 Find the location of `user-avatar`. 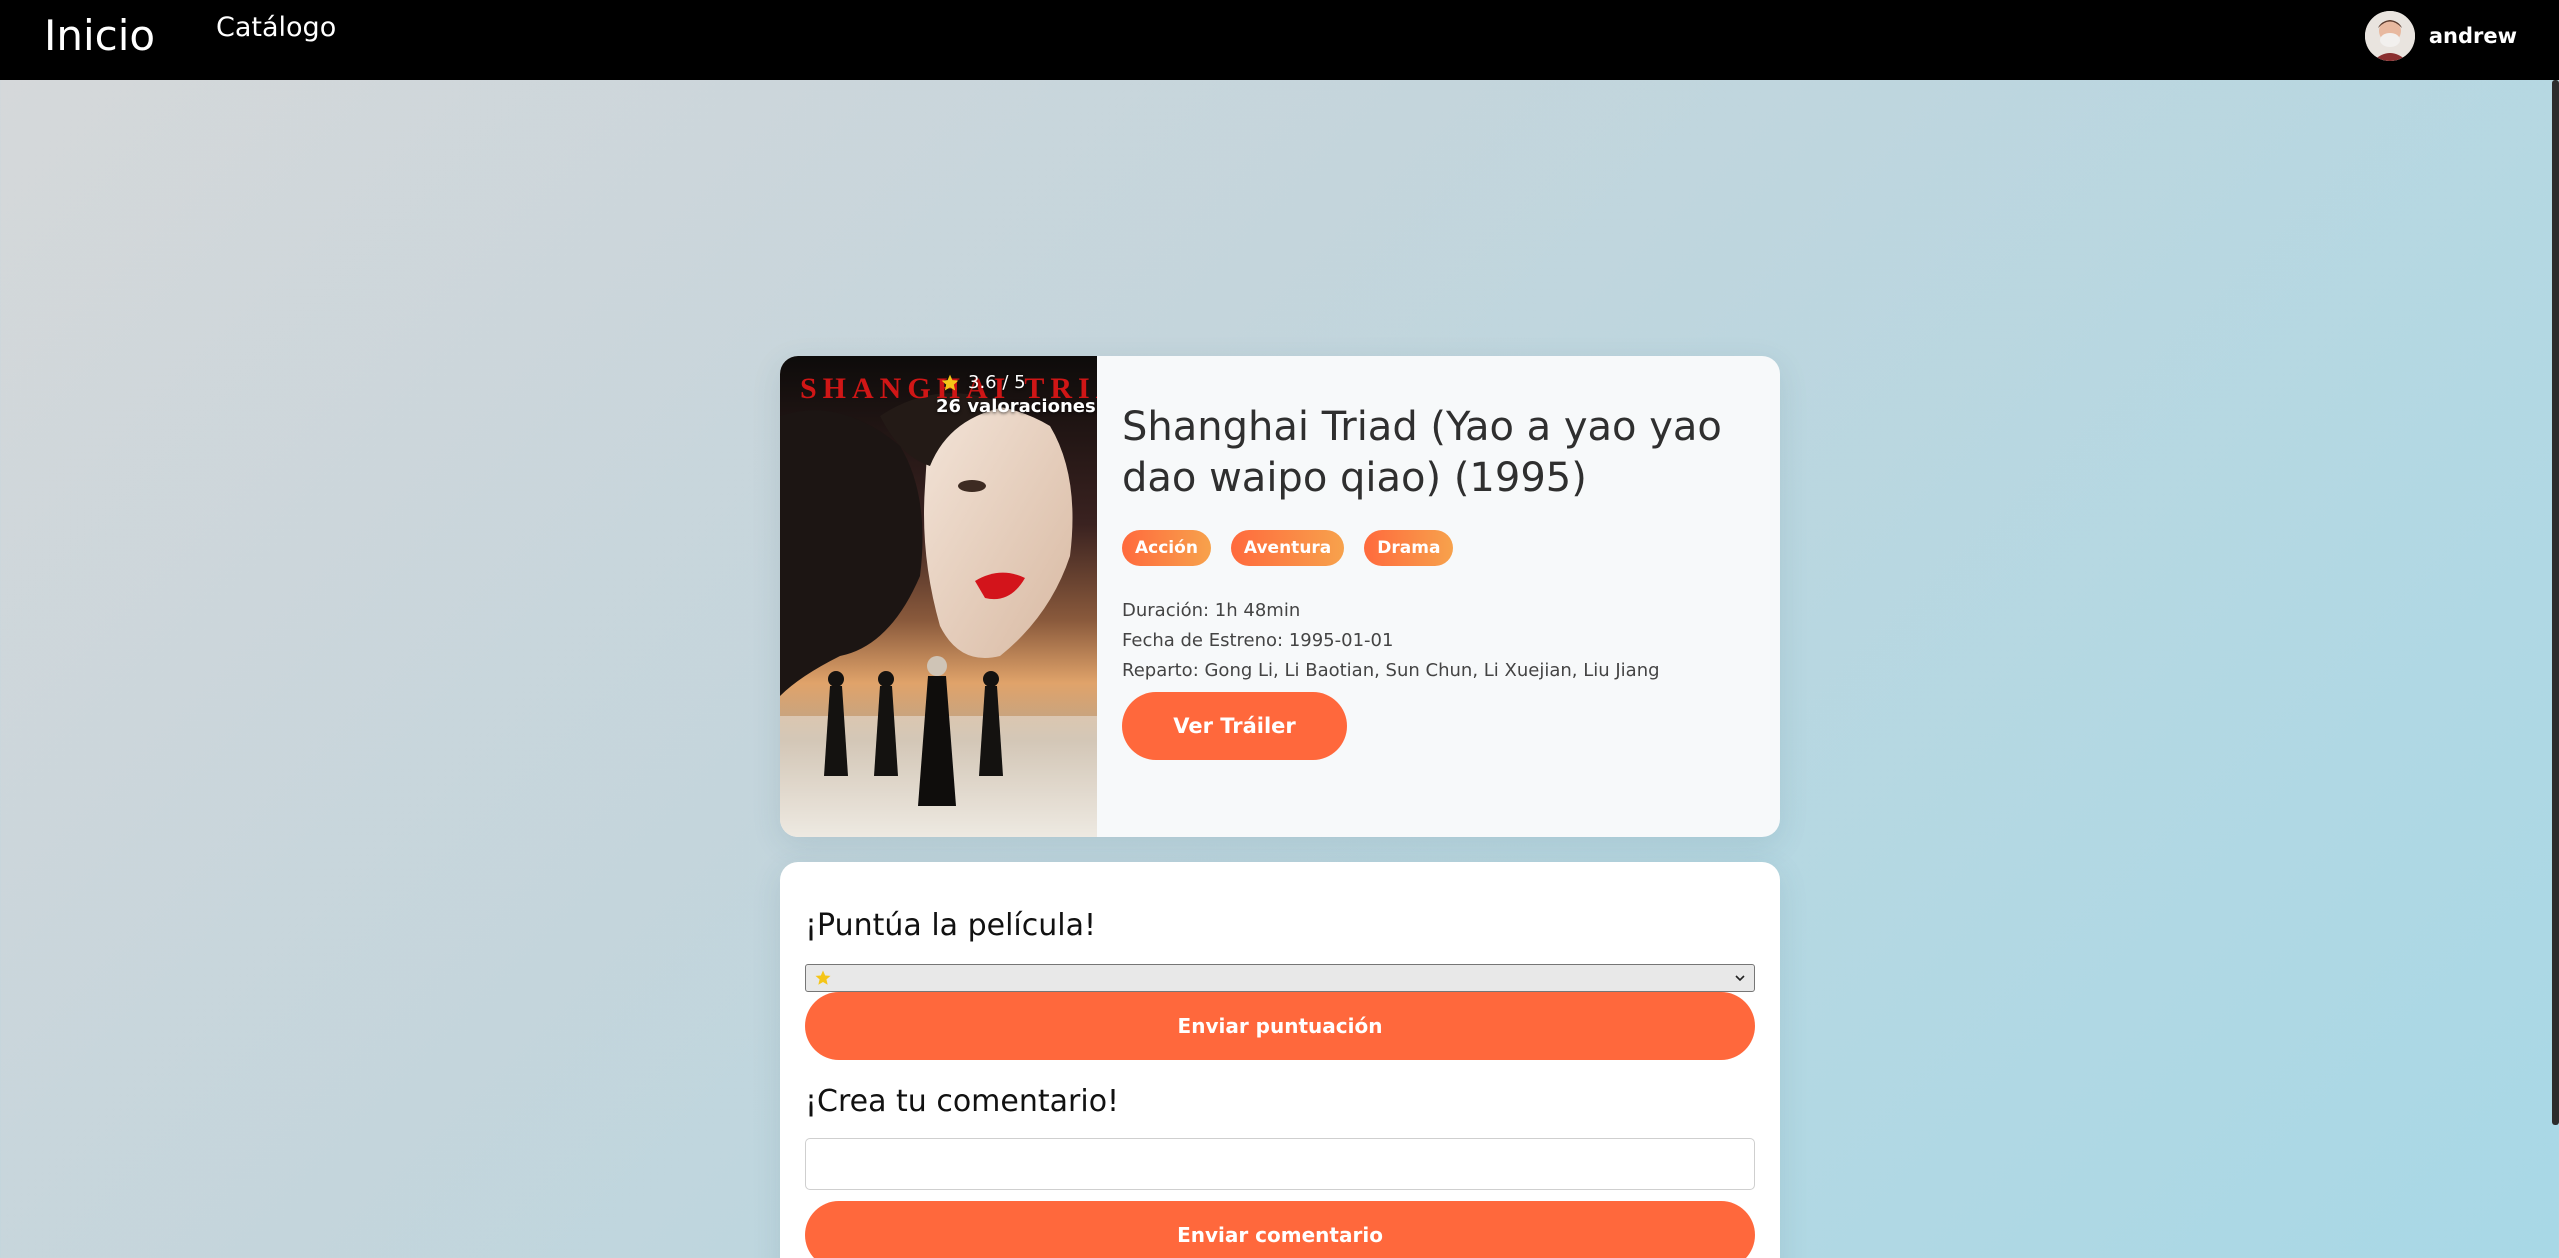

user-avatar is located at coordinates (2389, 36).